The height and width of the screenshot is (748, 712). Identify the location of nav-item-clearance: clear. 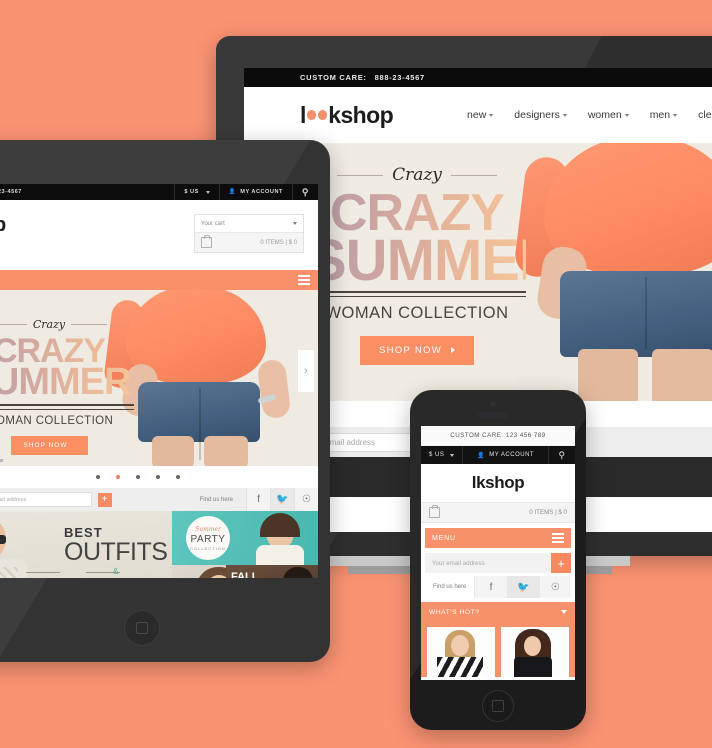
(705, 115).